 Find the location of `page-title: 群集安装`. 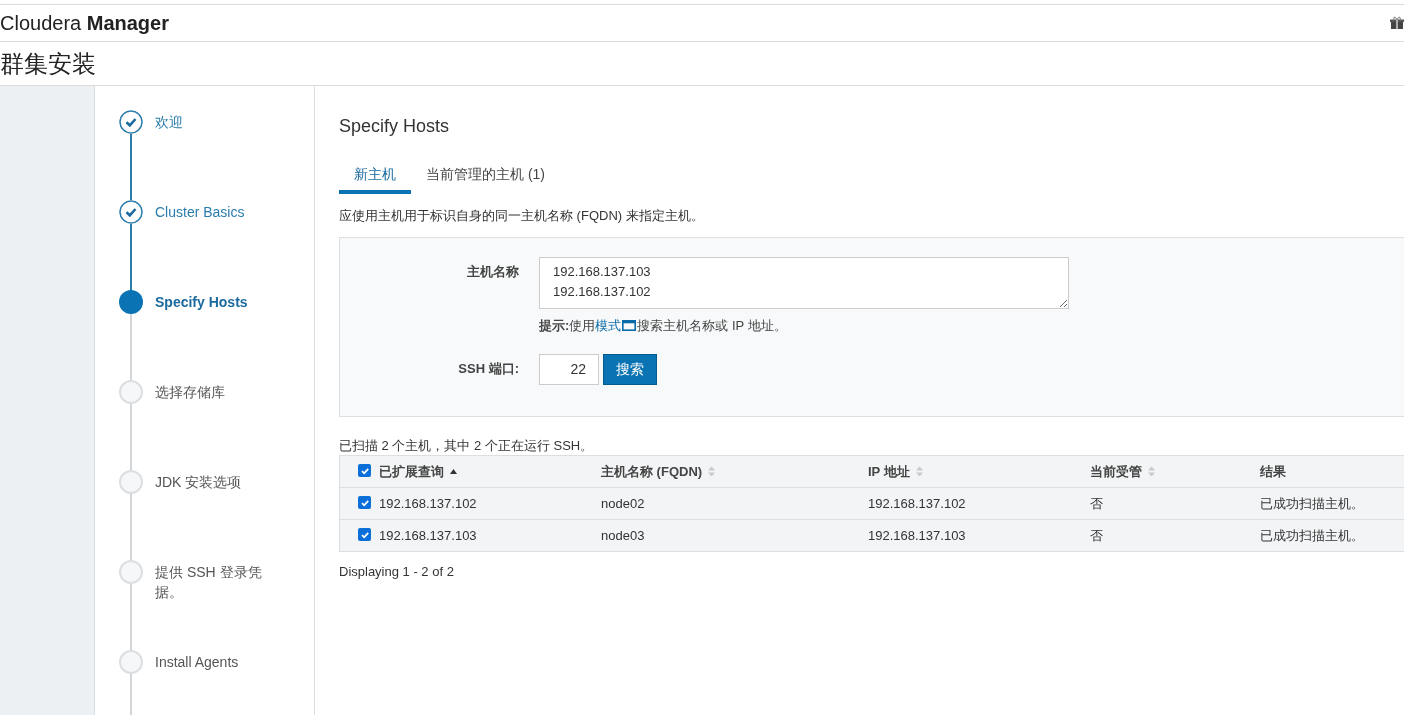

page-title: 群集安装 is located at coordinates (48, 63).